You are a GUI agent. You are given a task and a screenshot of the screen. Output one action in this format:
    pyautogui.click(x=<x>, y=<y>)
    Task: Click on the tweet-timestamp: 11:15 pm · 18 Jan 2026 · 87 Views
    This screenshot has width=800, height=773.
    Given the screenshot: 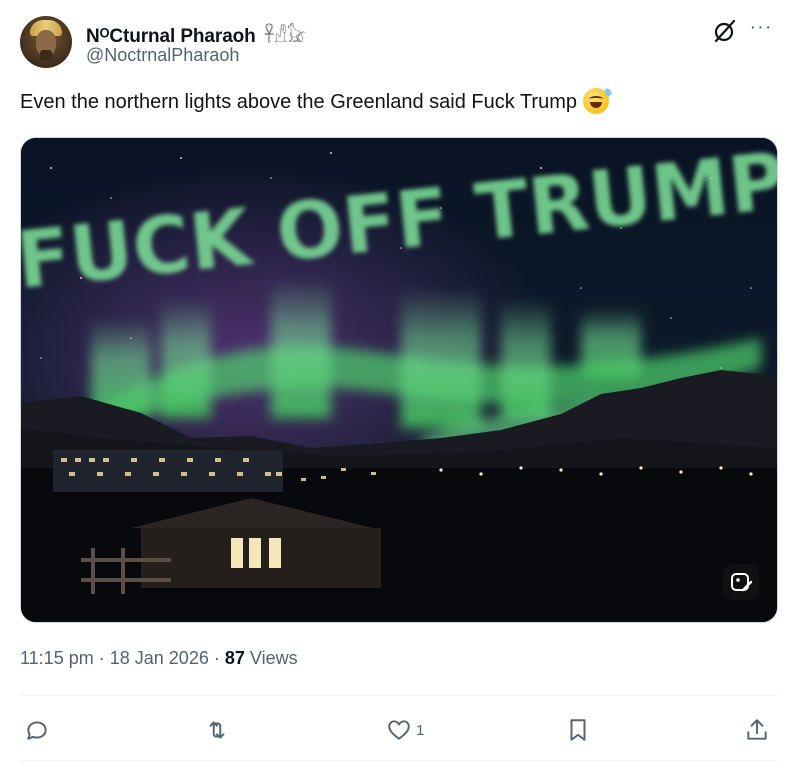 What is the action you would take?
    pyautogui.click(x=159, y=658)
    